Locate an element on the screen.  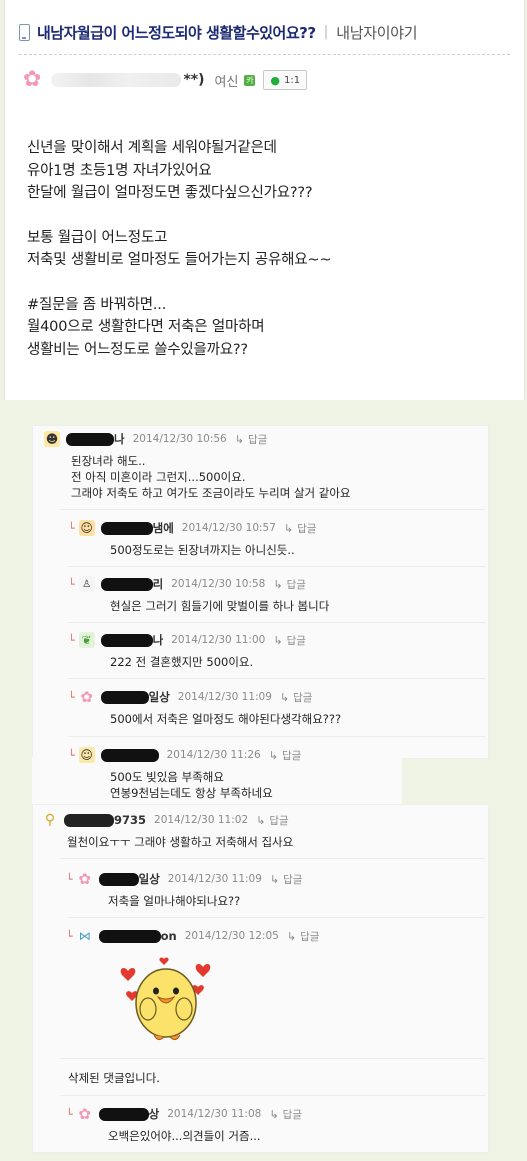
comment-header: ⚲ 9735 2014/12/30 11:02 ↳ 답글 is located at coordinates (167, 820).